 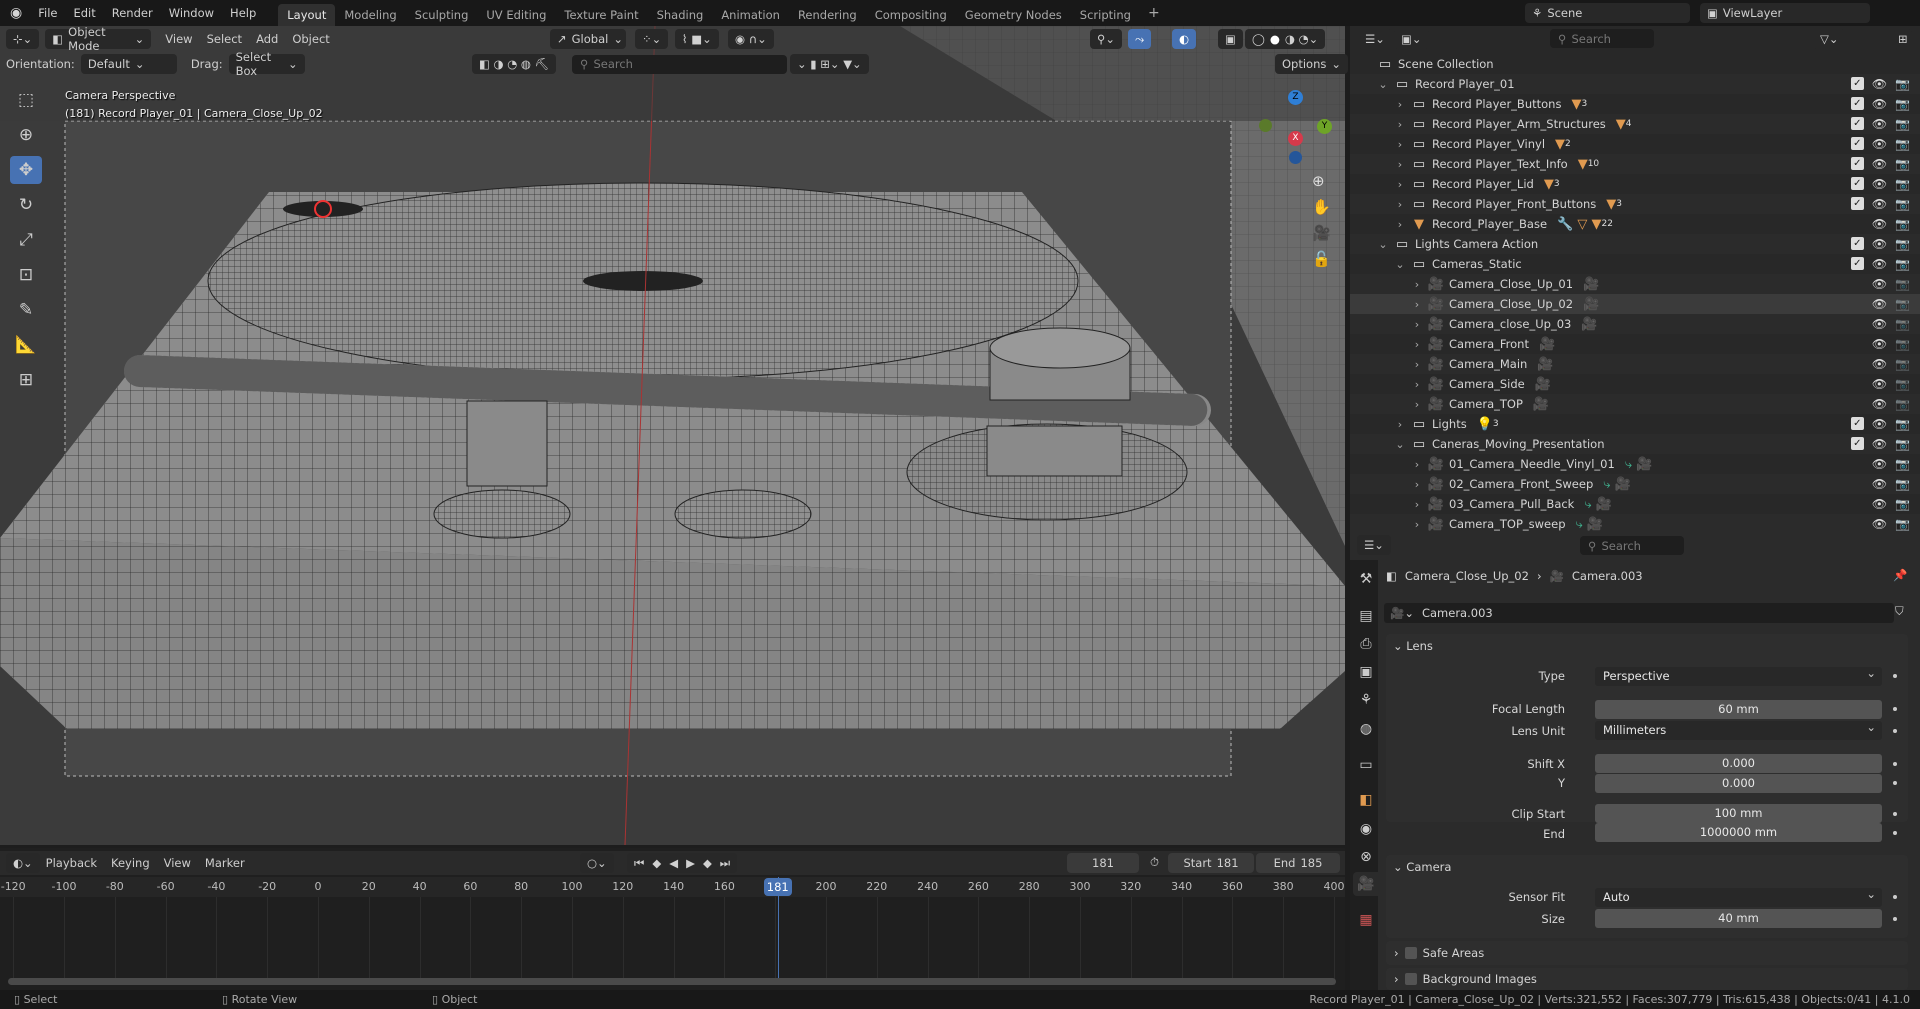 I want to click on auto-keying-button: ○⌄, so click(x=597, y=863).